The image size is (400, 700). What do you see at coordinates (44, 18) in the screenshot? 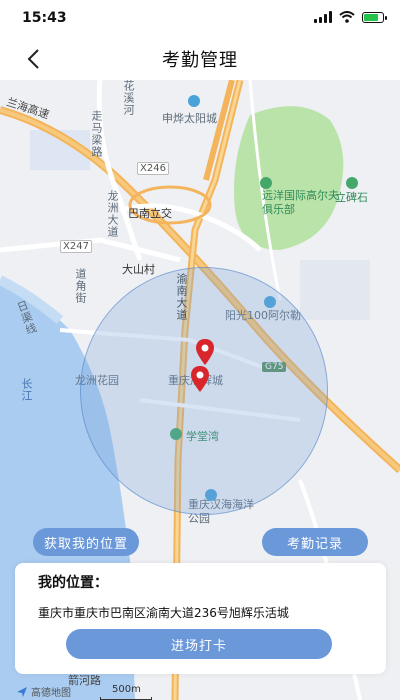
I see `status-time: 15:43` at bounding box center [44, 18].